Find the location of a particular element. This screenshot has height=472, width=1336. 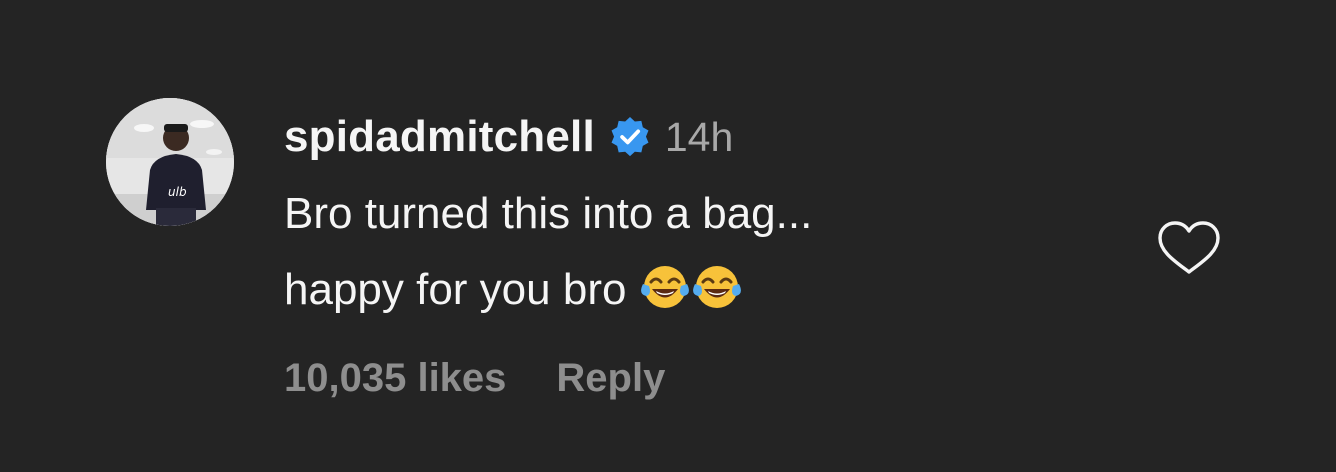

heart-outline-icon is located at coordinates (1189, 247).